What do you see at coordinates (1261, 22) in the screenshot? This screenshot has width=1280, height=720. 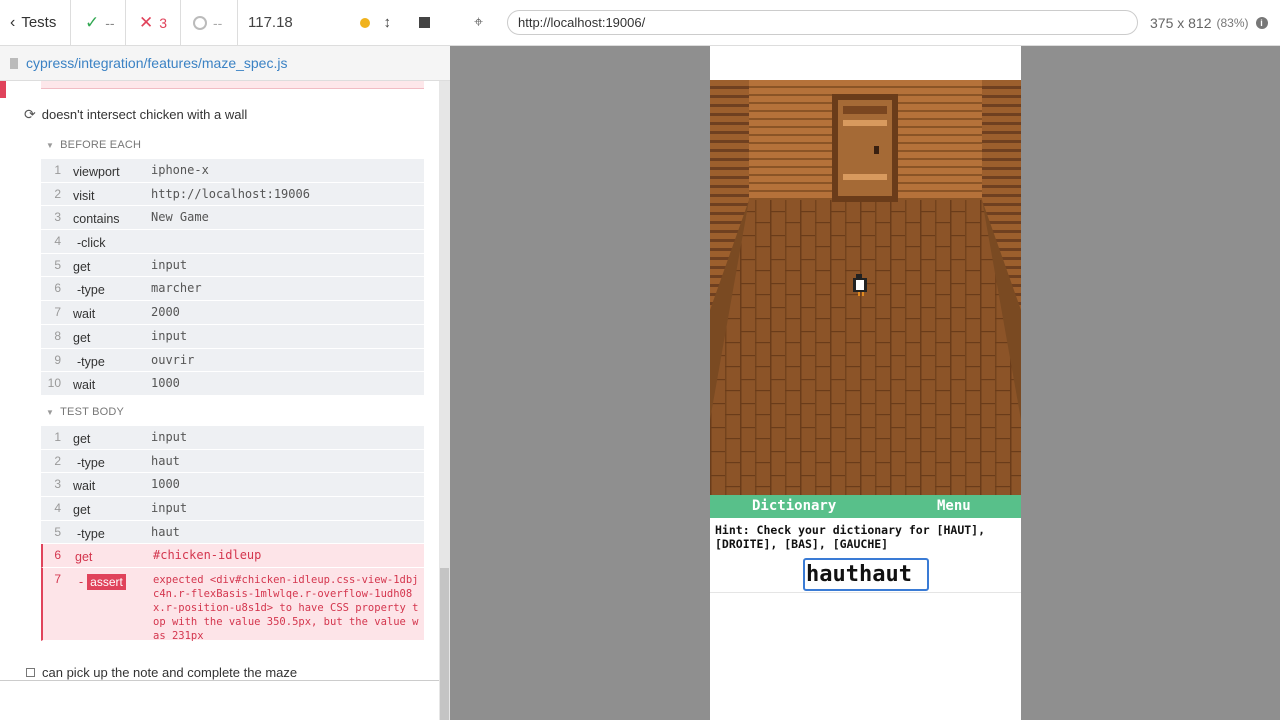 I see `info-icon: i` at bounding box center [1261, 22].